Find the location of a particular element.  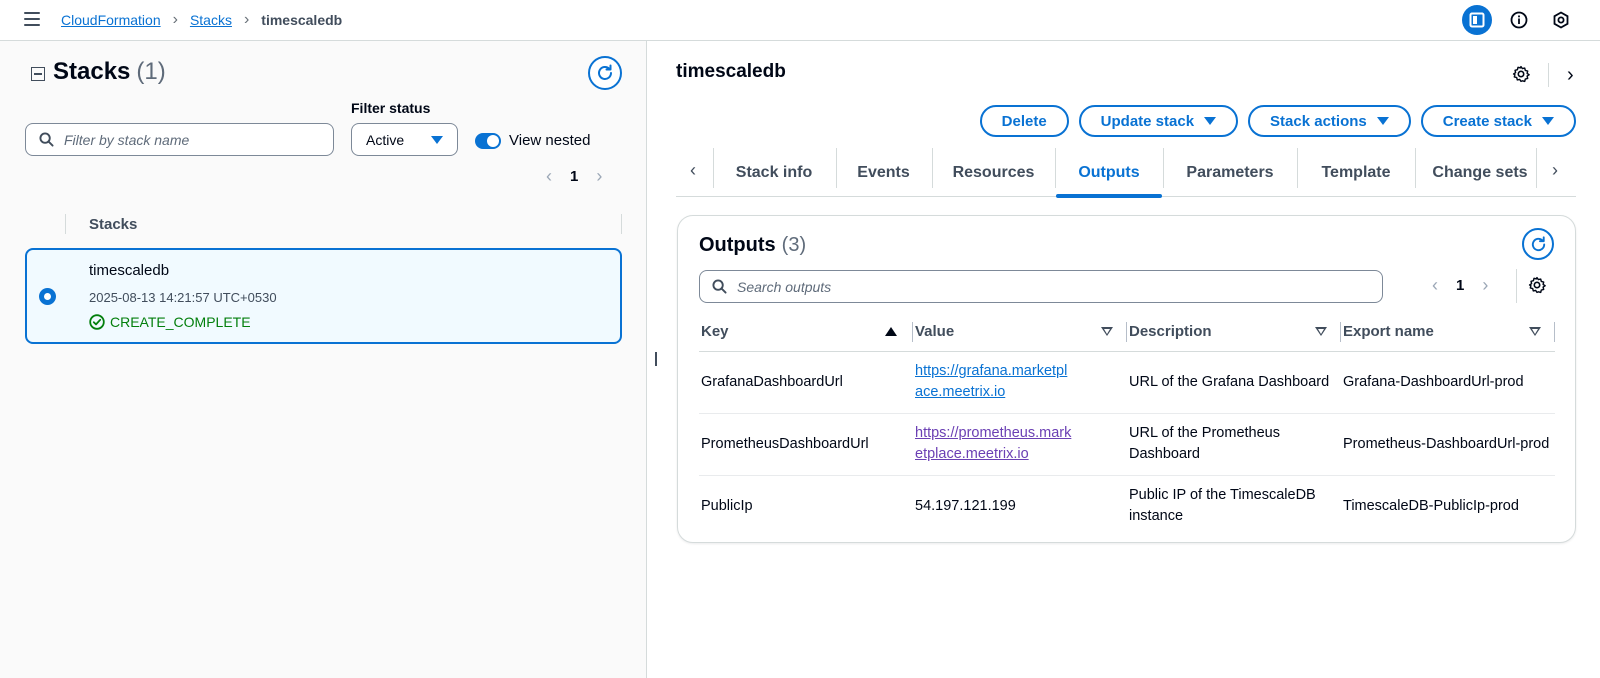

stack-name: timescaledb is located at coordinates (129, 270).